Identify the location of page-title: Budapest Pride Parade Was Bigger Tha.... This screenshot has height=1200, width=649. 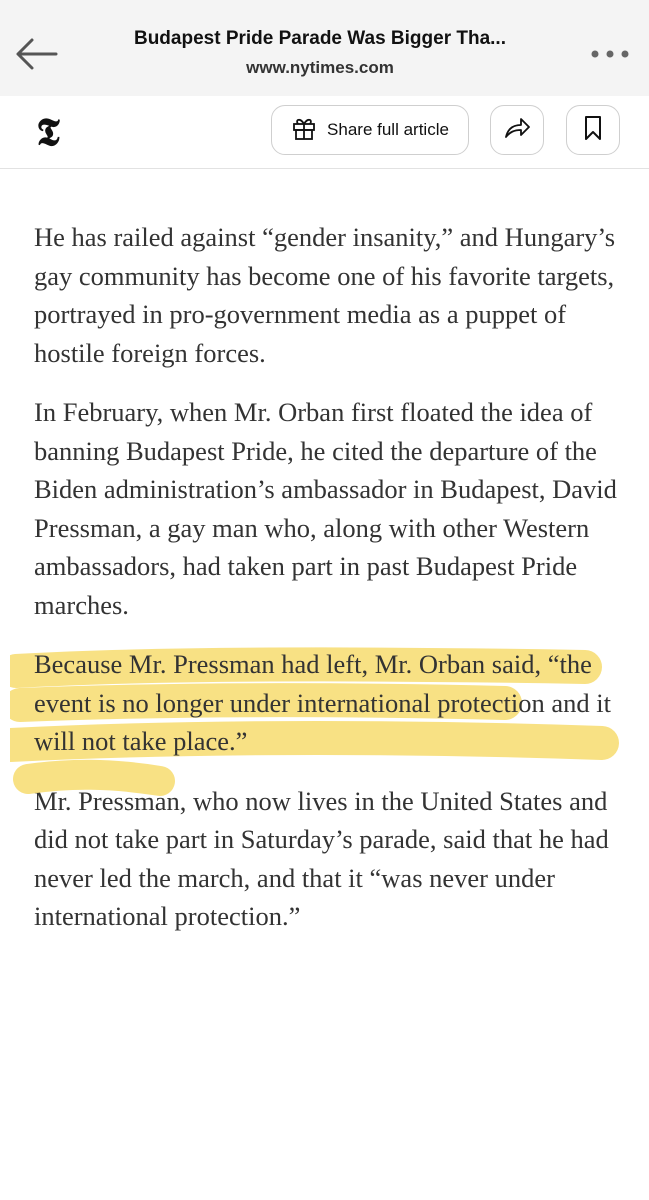
(319, 38).